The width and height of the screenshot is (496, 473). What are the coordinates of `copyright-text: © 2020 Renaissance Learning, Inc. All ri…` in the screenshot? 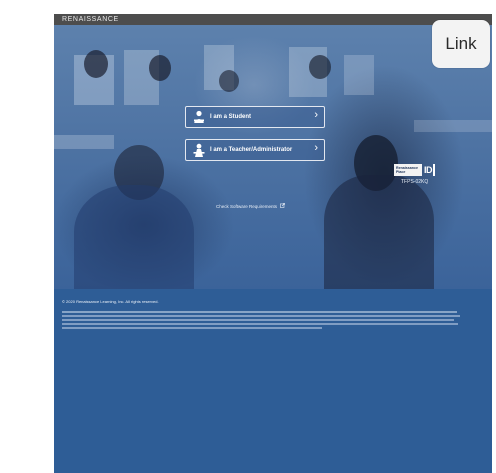 It's located at (110, 301).